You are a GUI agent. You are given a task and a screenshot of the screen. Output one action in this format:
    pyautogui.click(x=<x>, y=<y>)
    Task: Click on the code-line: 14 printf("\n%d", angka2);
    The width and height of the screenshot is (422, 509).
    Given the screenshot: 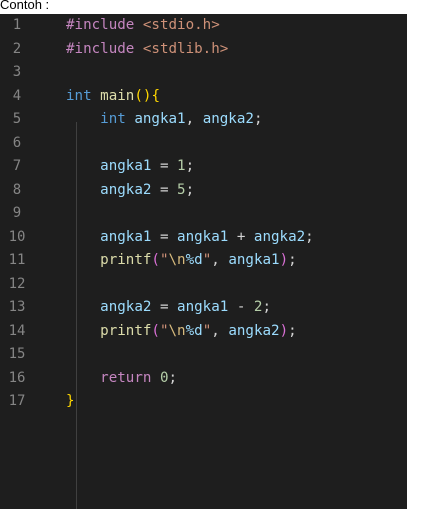 What is the action you would take?
    pyautogui.click(x=203, y=332)
    